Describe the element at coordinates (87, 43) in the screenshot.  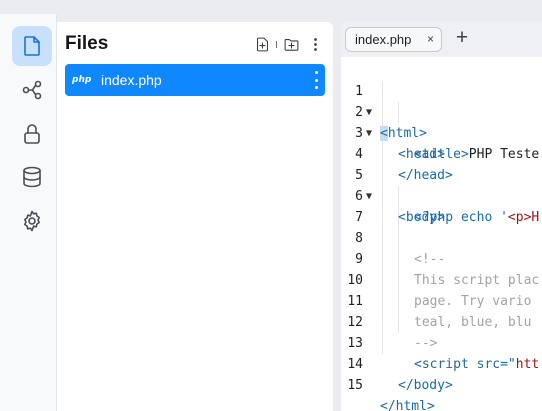
I see `files-title: Files` at that location.